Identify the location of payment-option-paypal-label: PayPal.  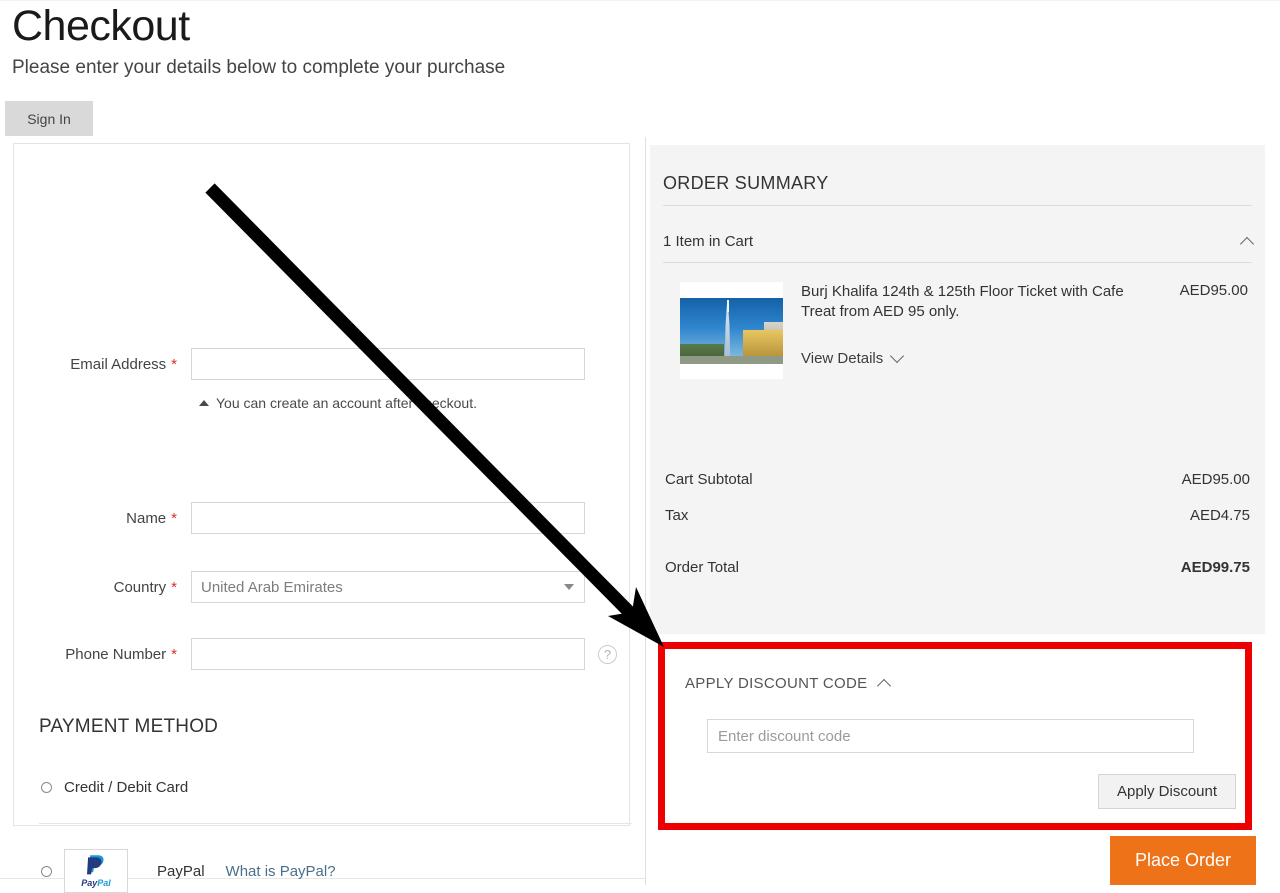
(181, 871).